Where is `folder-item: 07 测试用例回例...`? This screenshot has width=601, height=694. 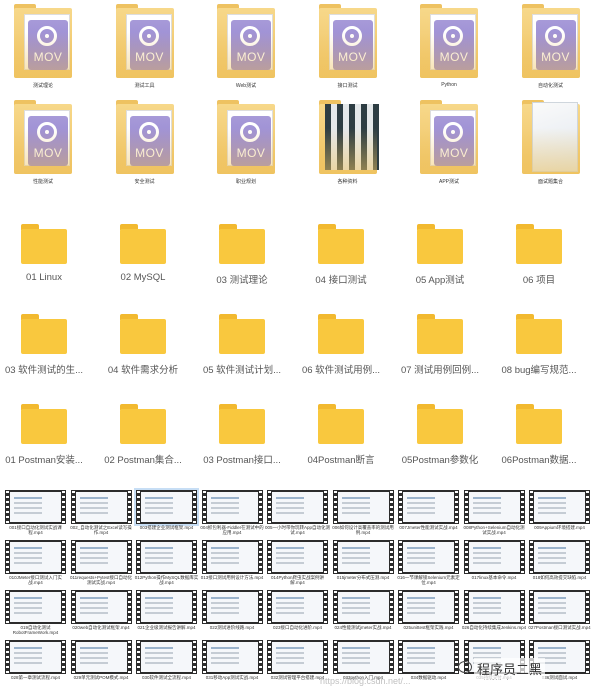 folder-item: 07 测试用例回例... is located at coordinates (440, 343).